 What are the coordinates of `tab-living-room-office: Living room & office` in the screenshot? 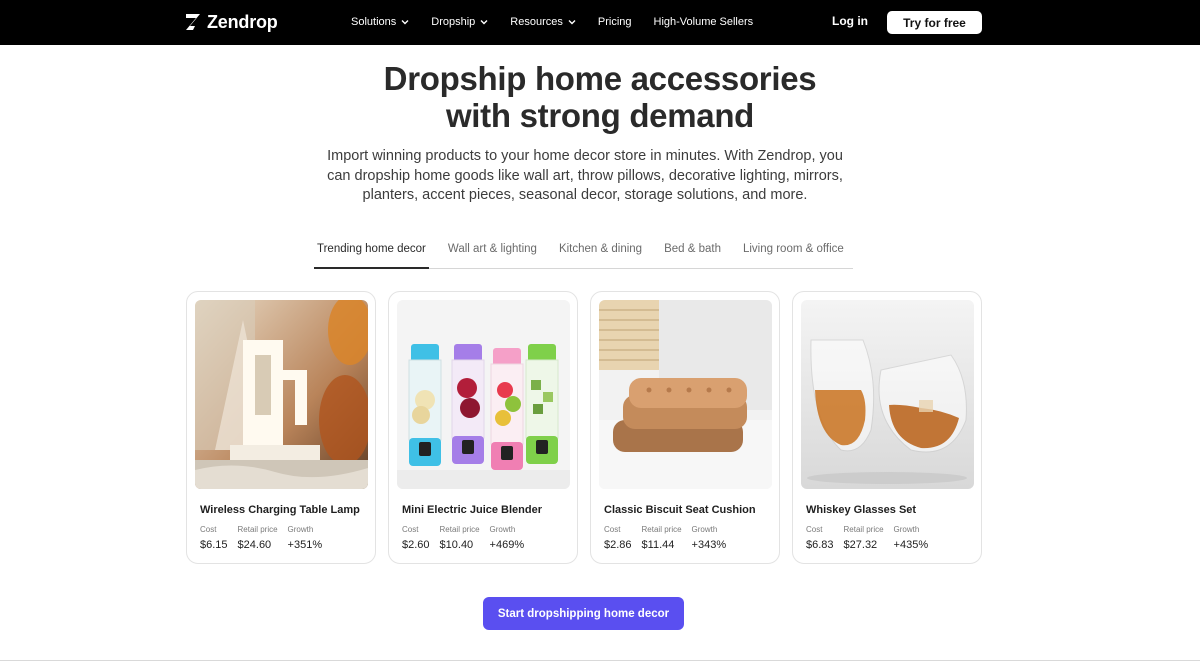 It's located at (793, 254).